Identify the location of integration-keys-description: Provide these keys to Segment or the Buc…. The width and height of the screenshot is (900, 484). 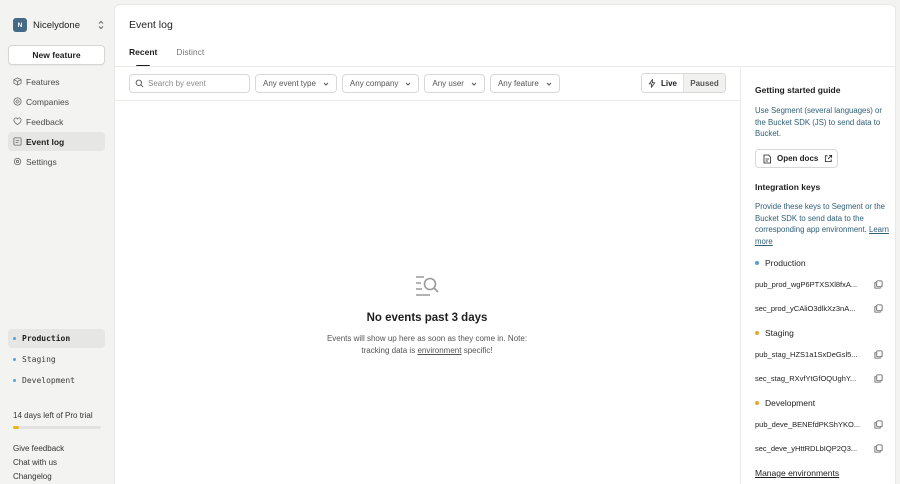
(822, 224).